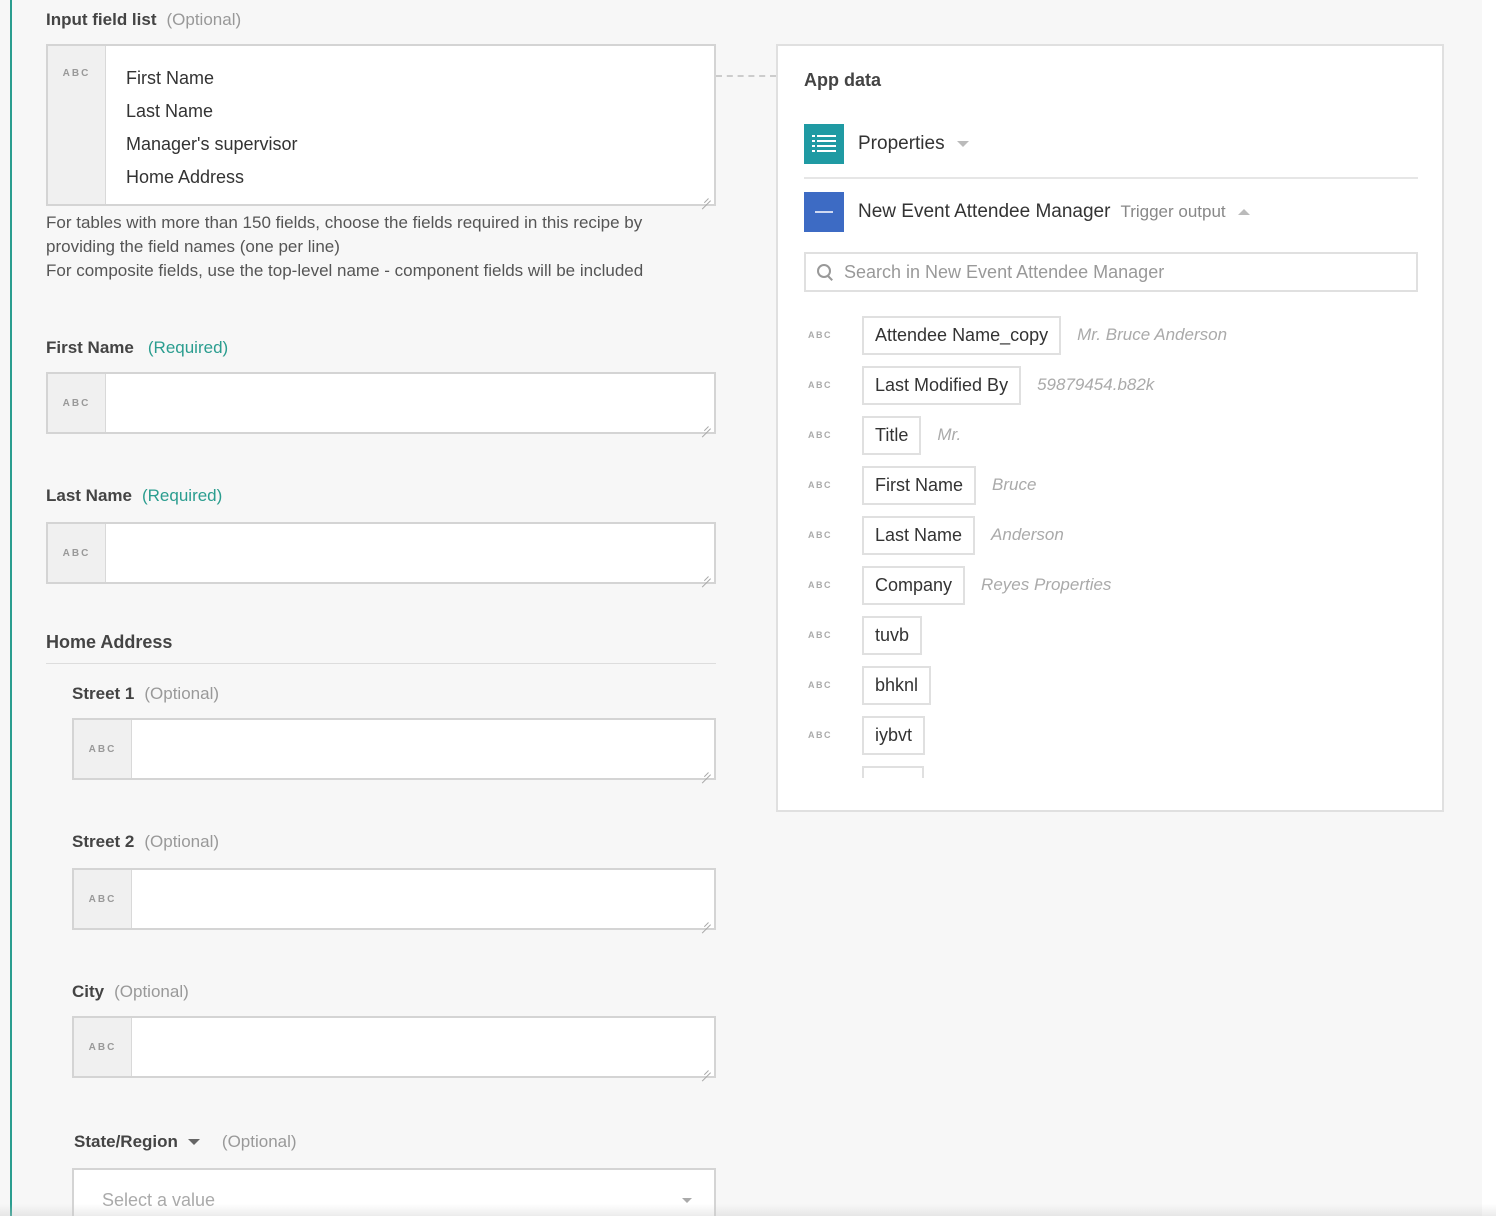 The width and height of the screenshot is (1496, 1216). I want to click on street2-label-row: Street 2 (Optional), so click(145, 842).